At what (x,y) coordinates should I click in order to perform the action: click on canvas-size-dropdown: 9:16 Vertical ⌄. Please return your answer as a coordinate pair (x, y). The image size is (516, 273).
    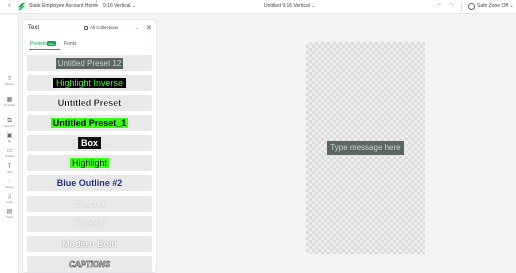
    Looking at the image, I should click on (119, 6).